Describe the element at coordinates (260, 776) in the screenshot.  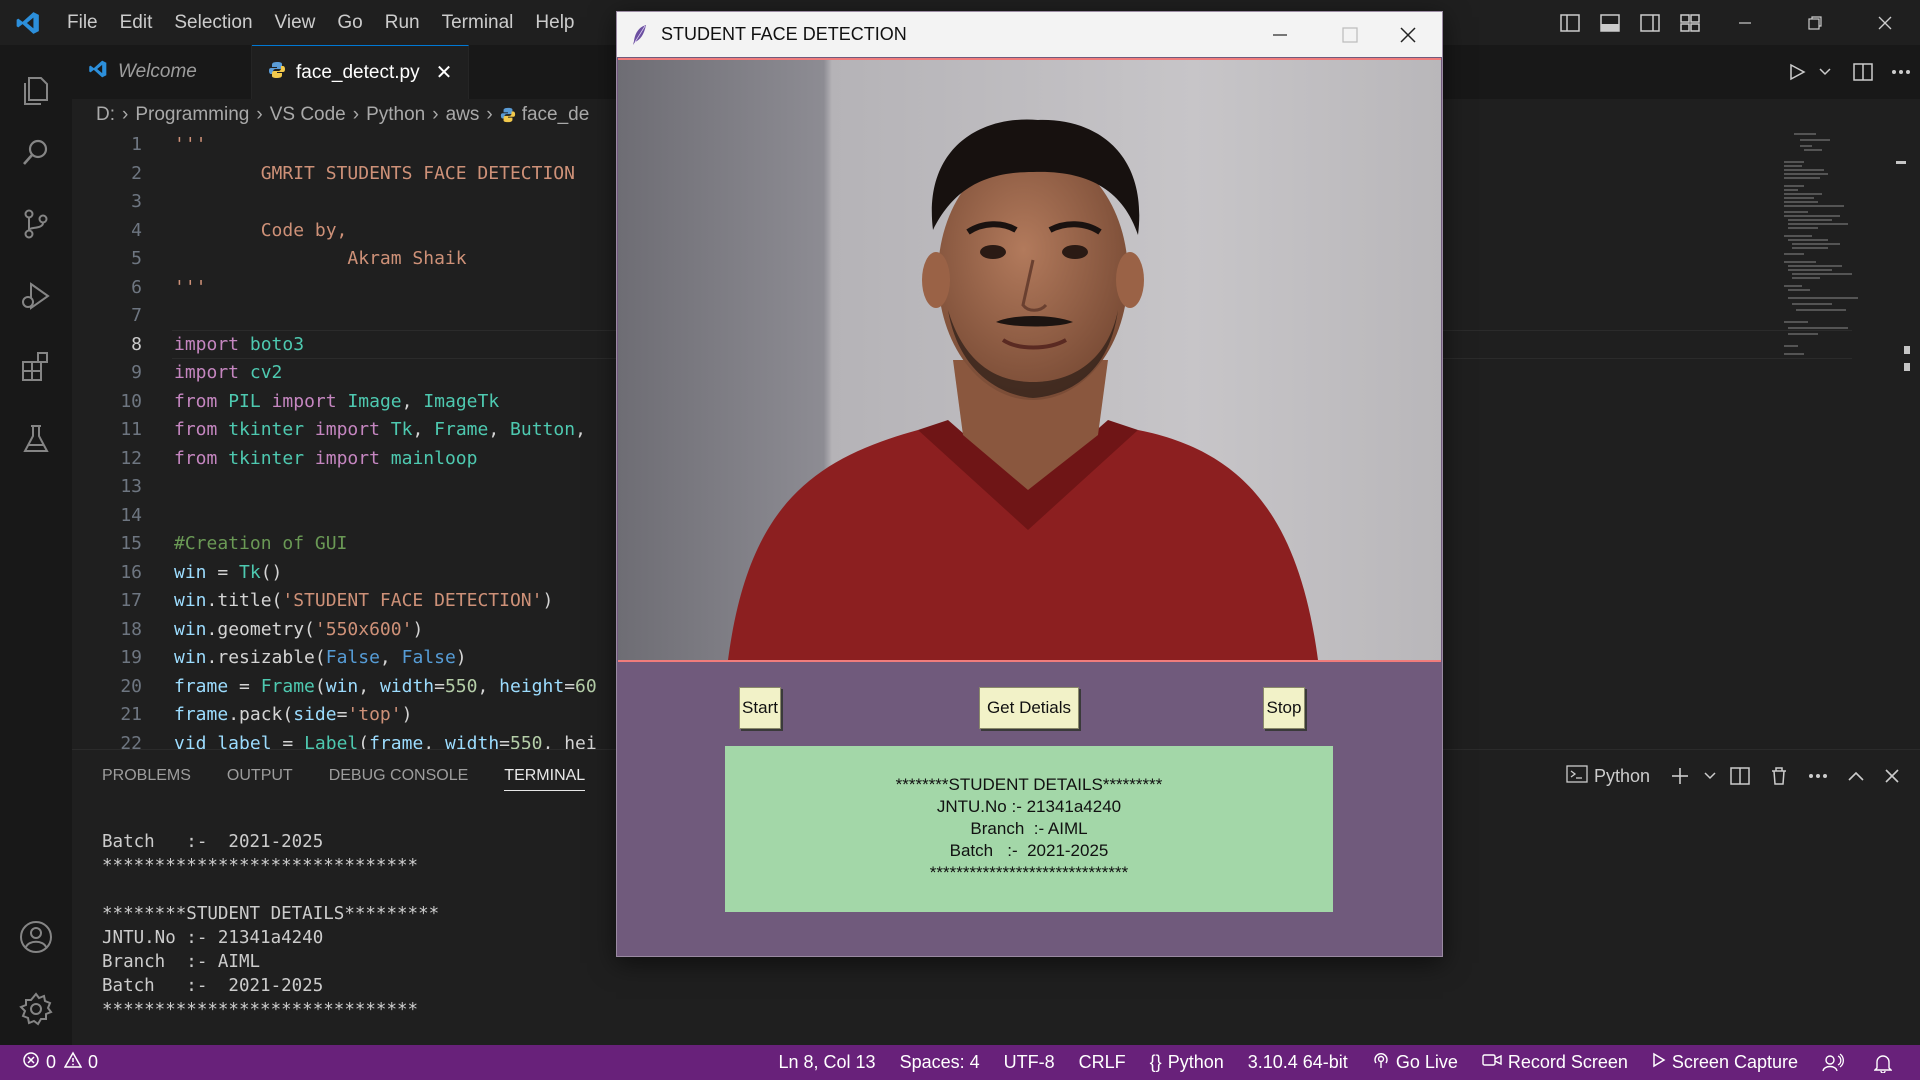
I see `tab-output: OUTPUT` at that location.